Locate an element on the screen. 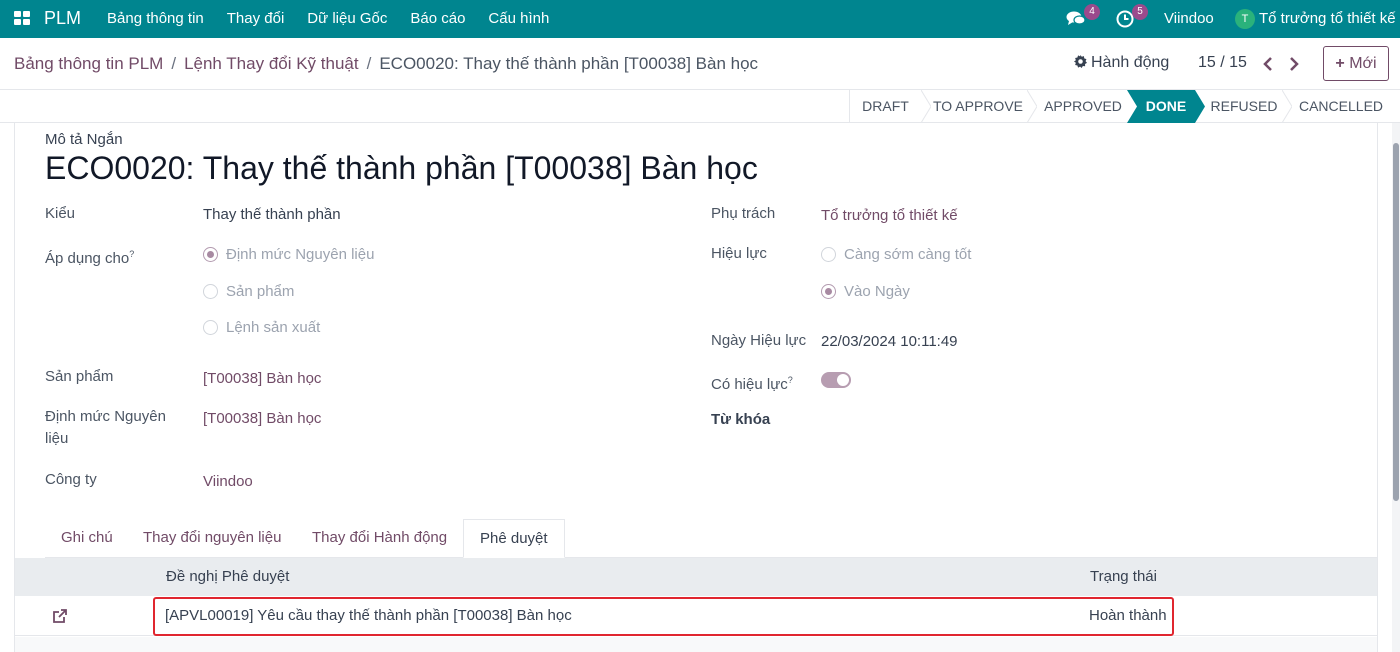 This screenshot has width=1400, height=652. stage-cancelled: CANCELLED is located at coordinates (1341, 106).